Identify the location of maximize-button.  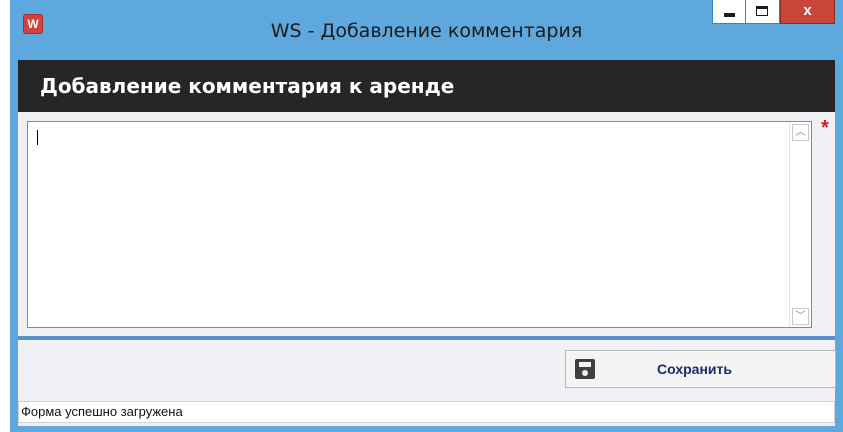
(763, 12).